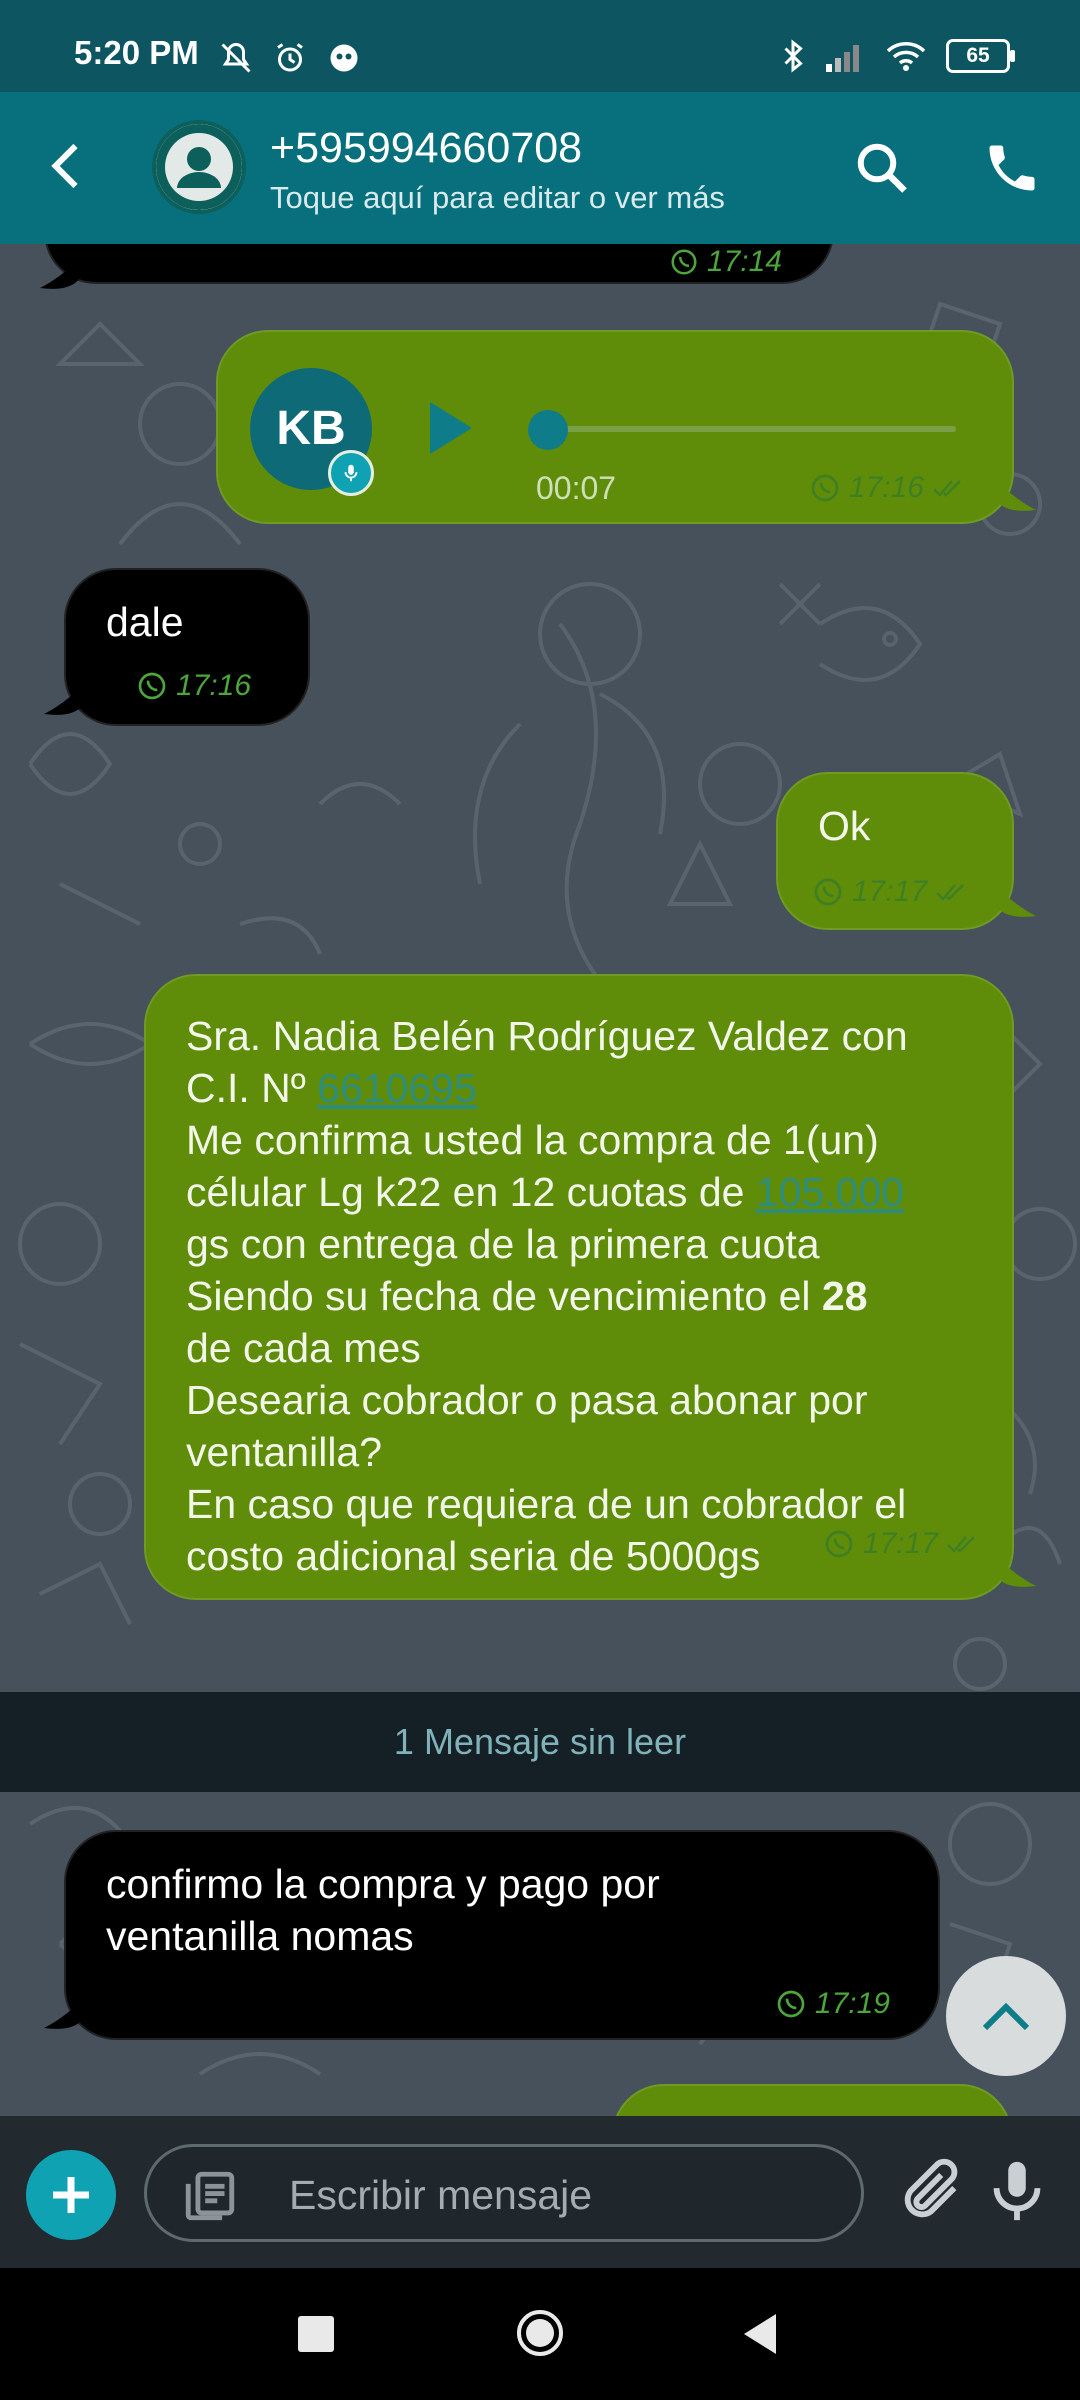 This screenshot has height=2400, width=1080. Describe the element at coordinates (284, 1452) in the screenshot. I see `message-line: ventanilla?` at that location.